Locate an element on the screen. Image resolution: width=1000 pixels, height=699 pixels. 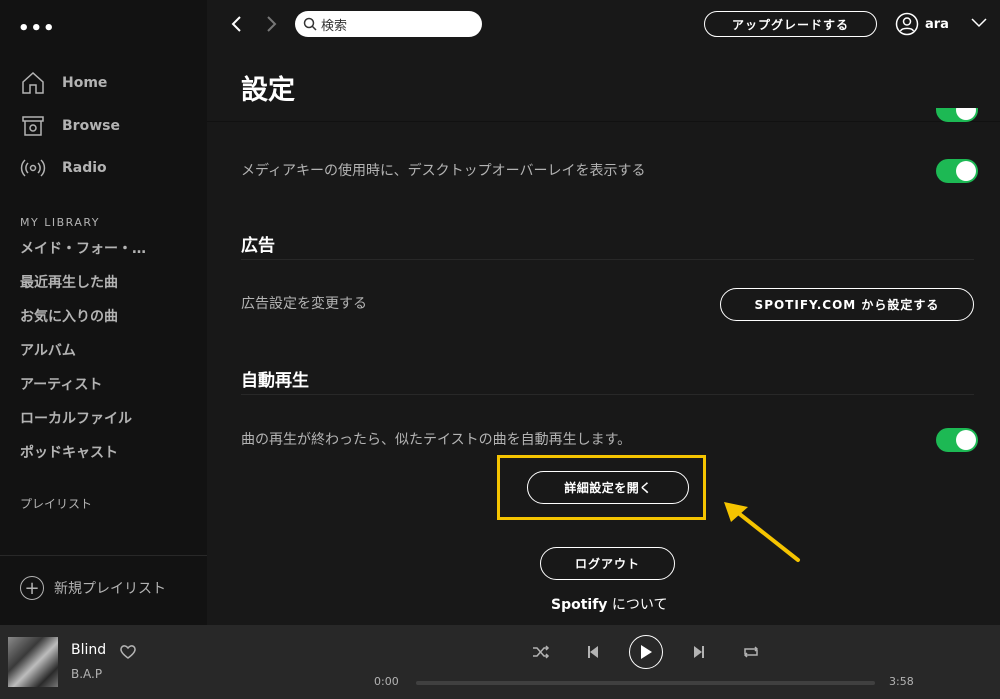
username: ara is located at coordinates (937, 24).